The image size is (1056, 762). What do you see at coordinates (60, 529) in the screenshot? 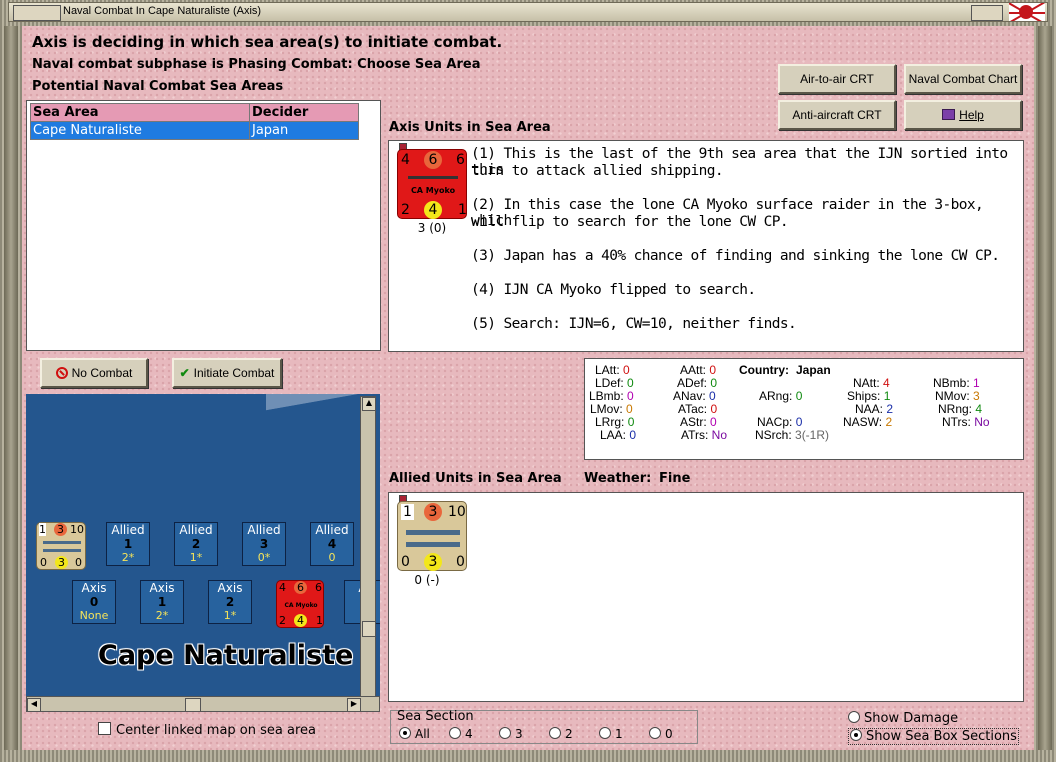
I see `small-counter-b: 3` at bounding box center [60, 529].